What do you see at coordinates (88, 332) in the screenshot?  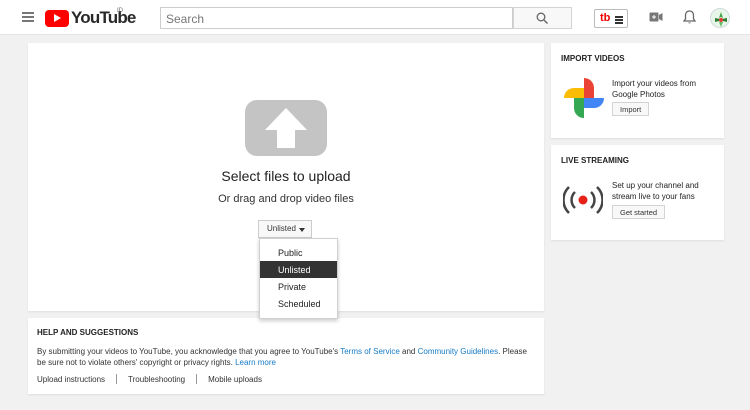 I see `help-title: HELP AND SUGGESTIONS` at bounding box center [88, 332].